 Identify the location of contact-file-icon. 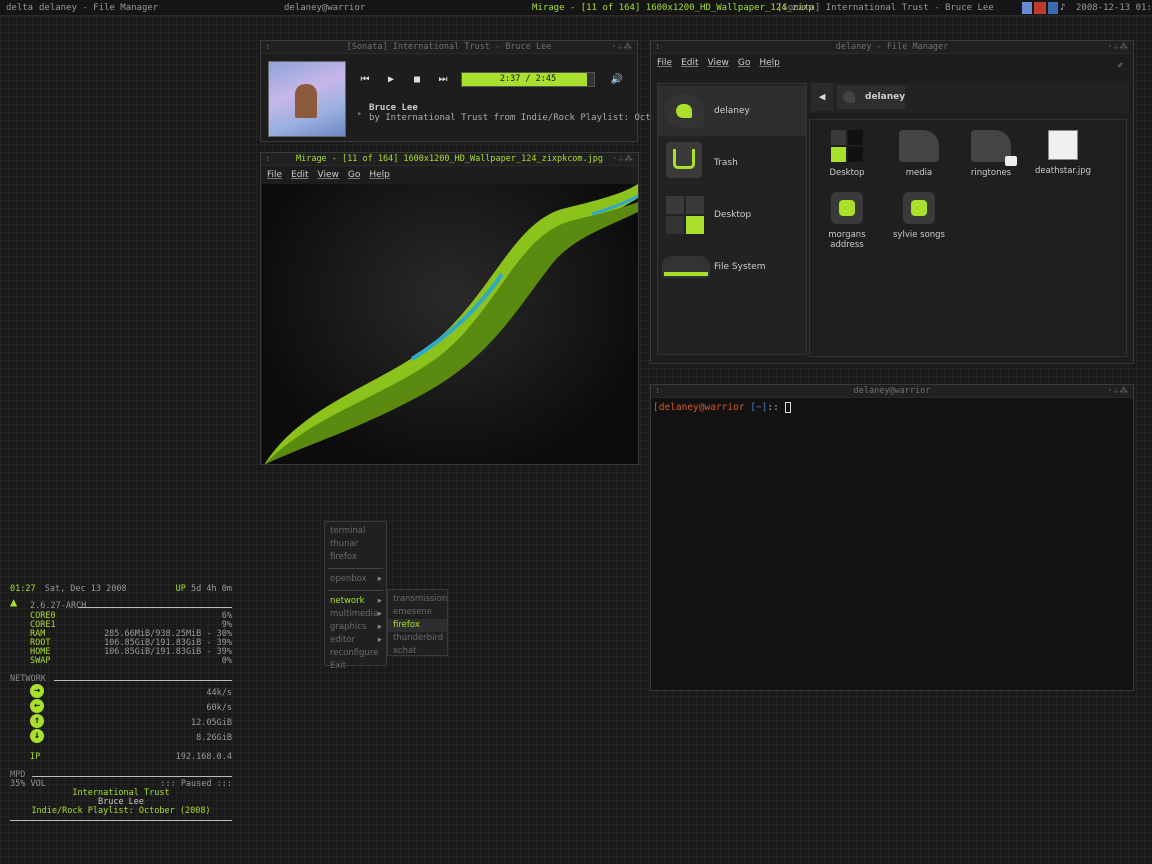
(847, 208).